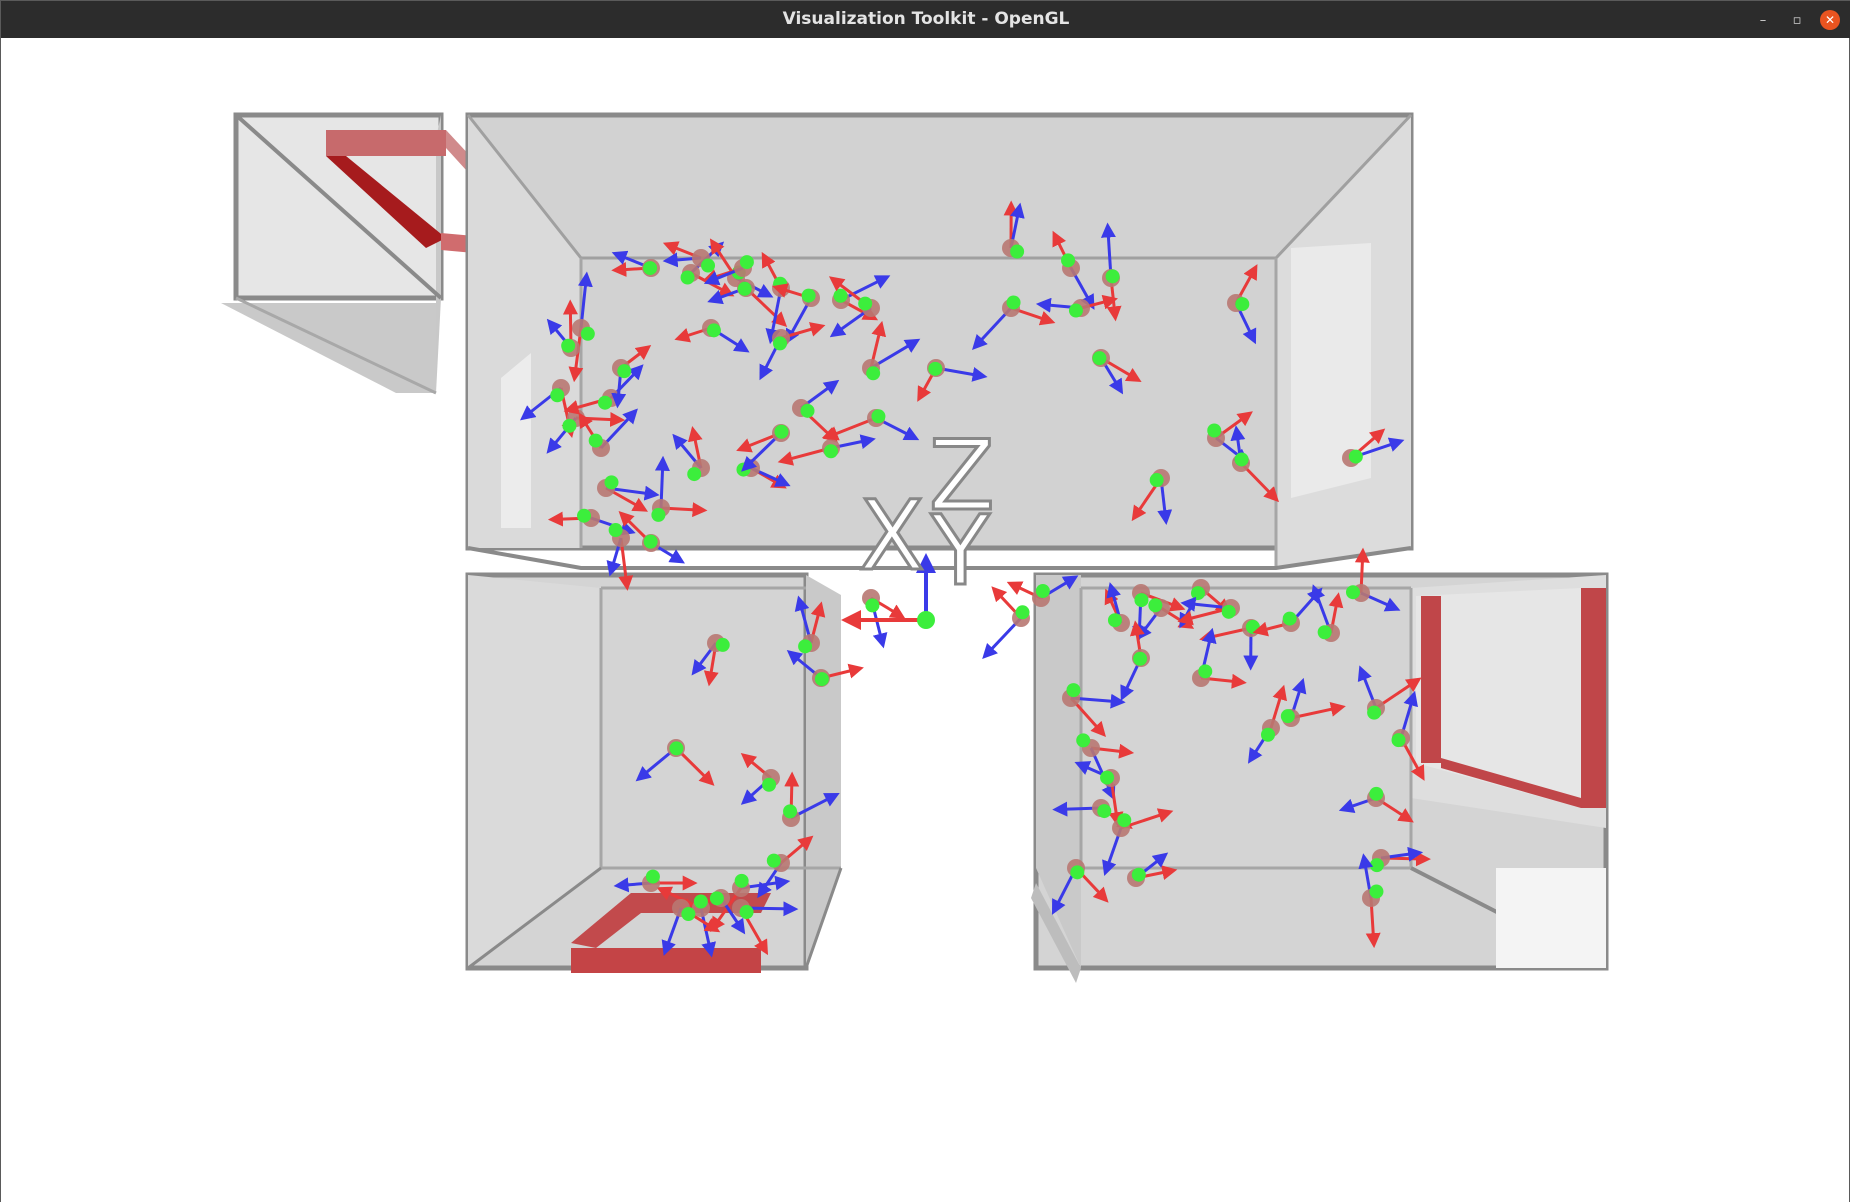  I want to click on close-icon: ✕, so click(1830, 20).